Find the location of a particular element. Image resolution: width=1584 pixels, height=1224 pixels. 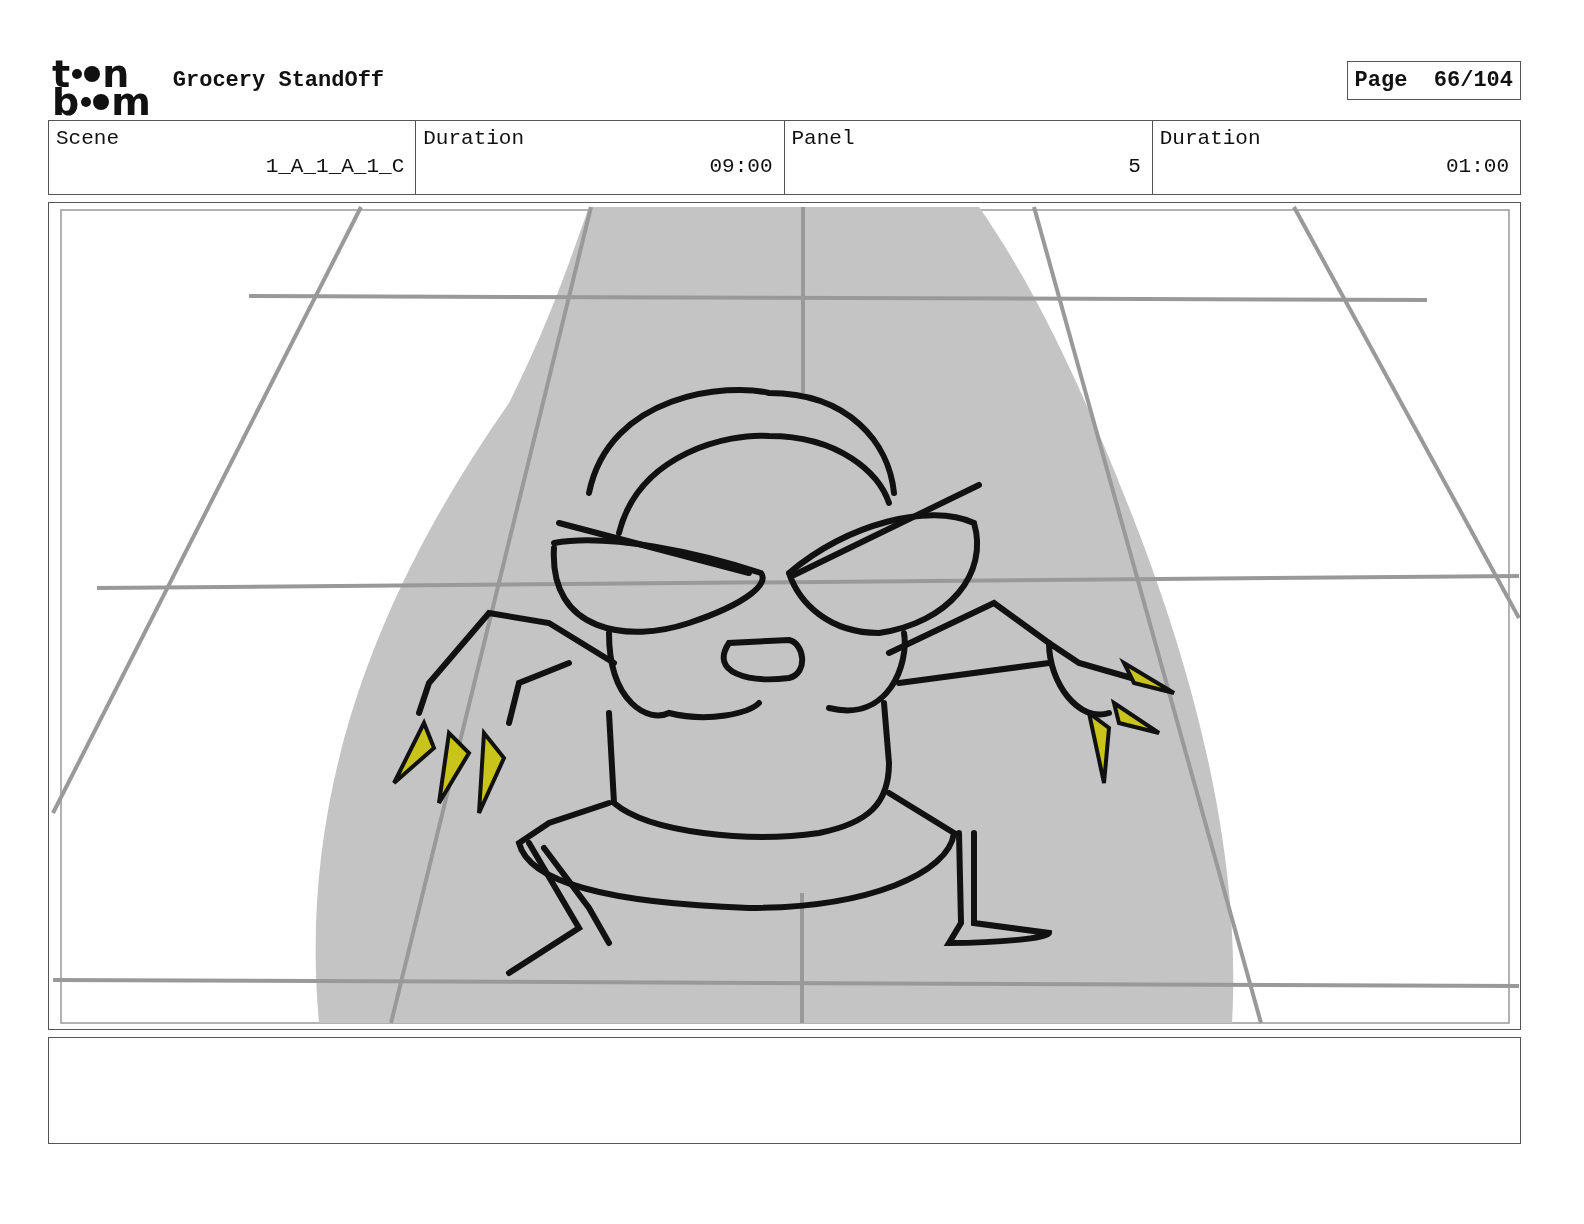

field-value: 1_A_1_A_1_C is located at coordinates (335, 166).